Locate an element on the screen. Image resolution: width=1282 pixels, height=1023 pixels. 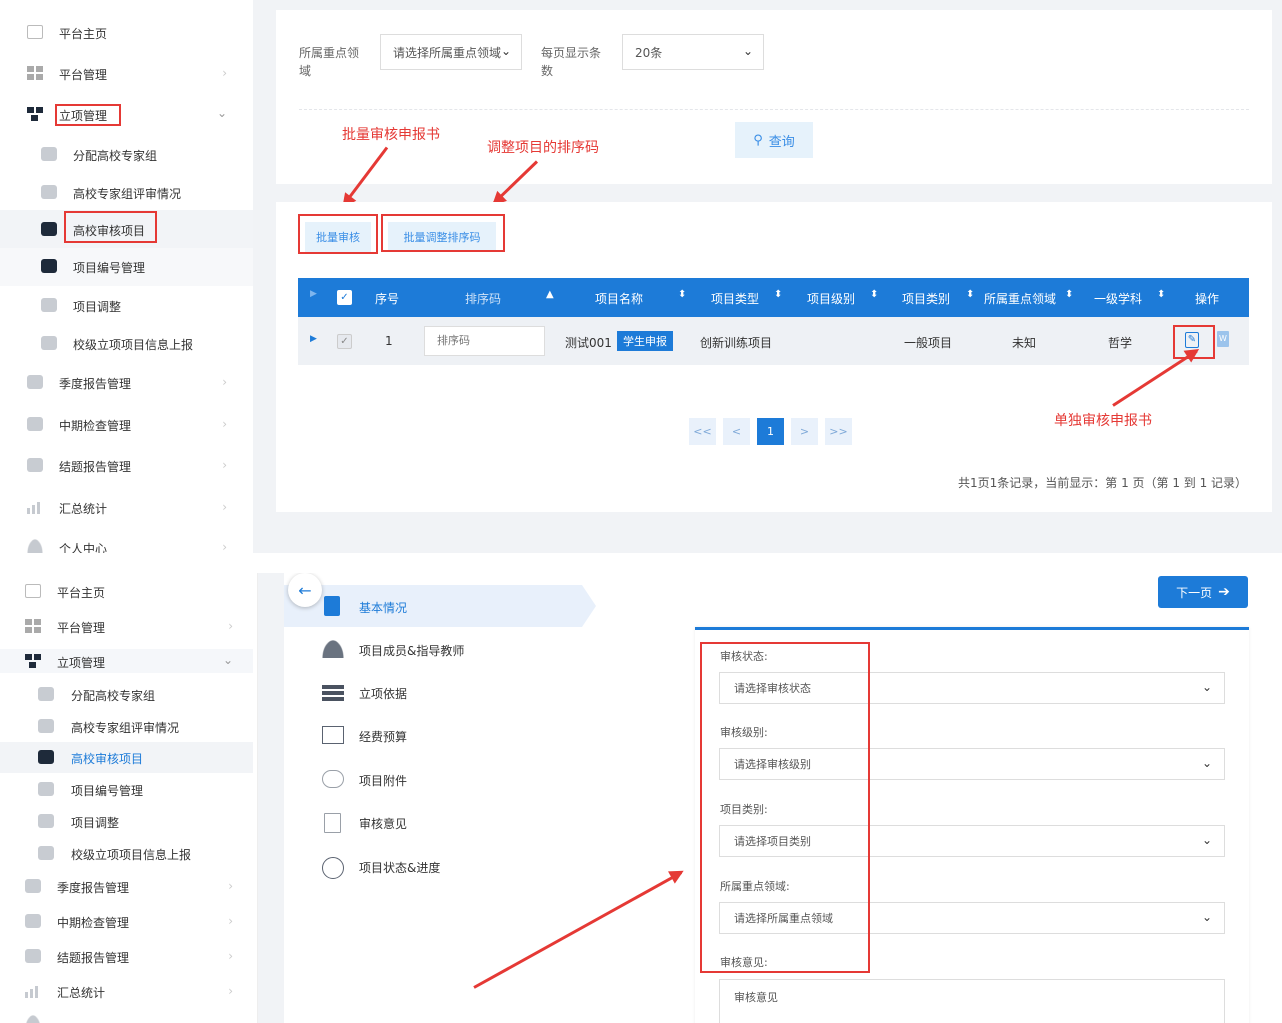
sidebar-item-label: 项目调整 is located at coordinates (95, 823).